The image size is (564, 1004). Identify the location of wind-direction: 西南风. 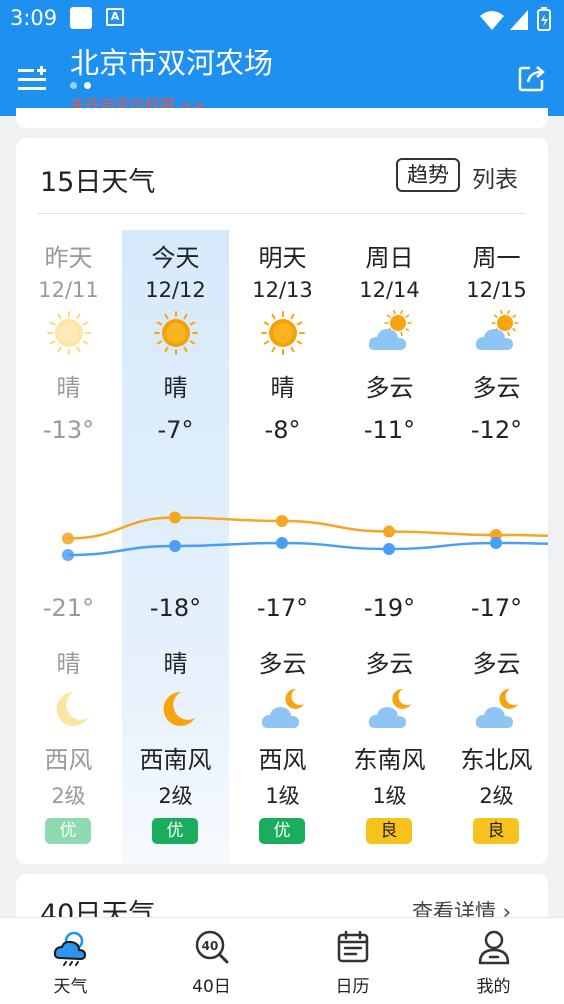
(175, 760).